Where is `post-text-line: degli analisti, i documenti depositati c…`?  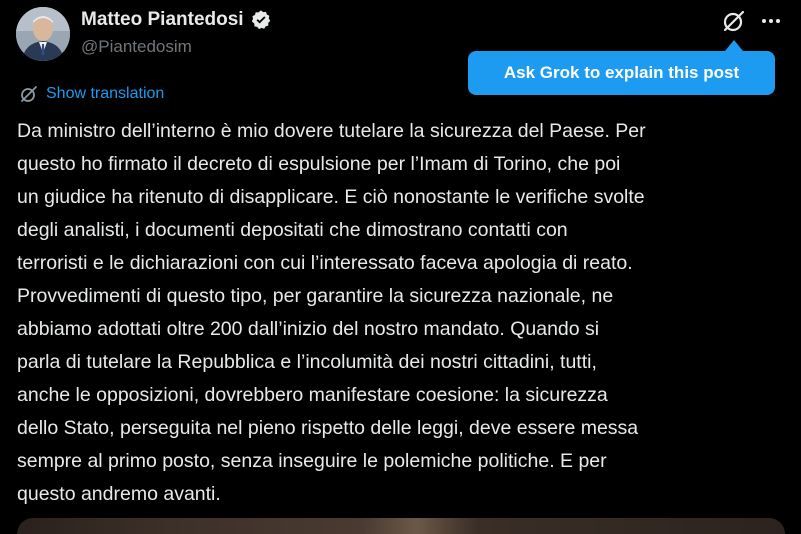 post-text-line: degli analisti, i documenti depositati c… is located at coordinates (292, 230).